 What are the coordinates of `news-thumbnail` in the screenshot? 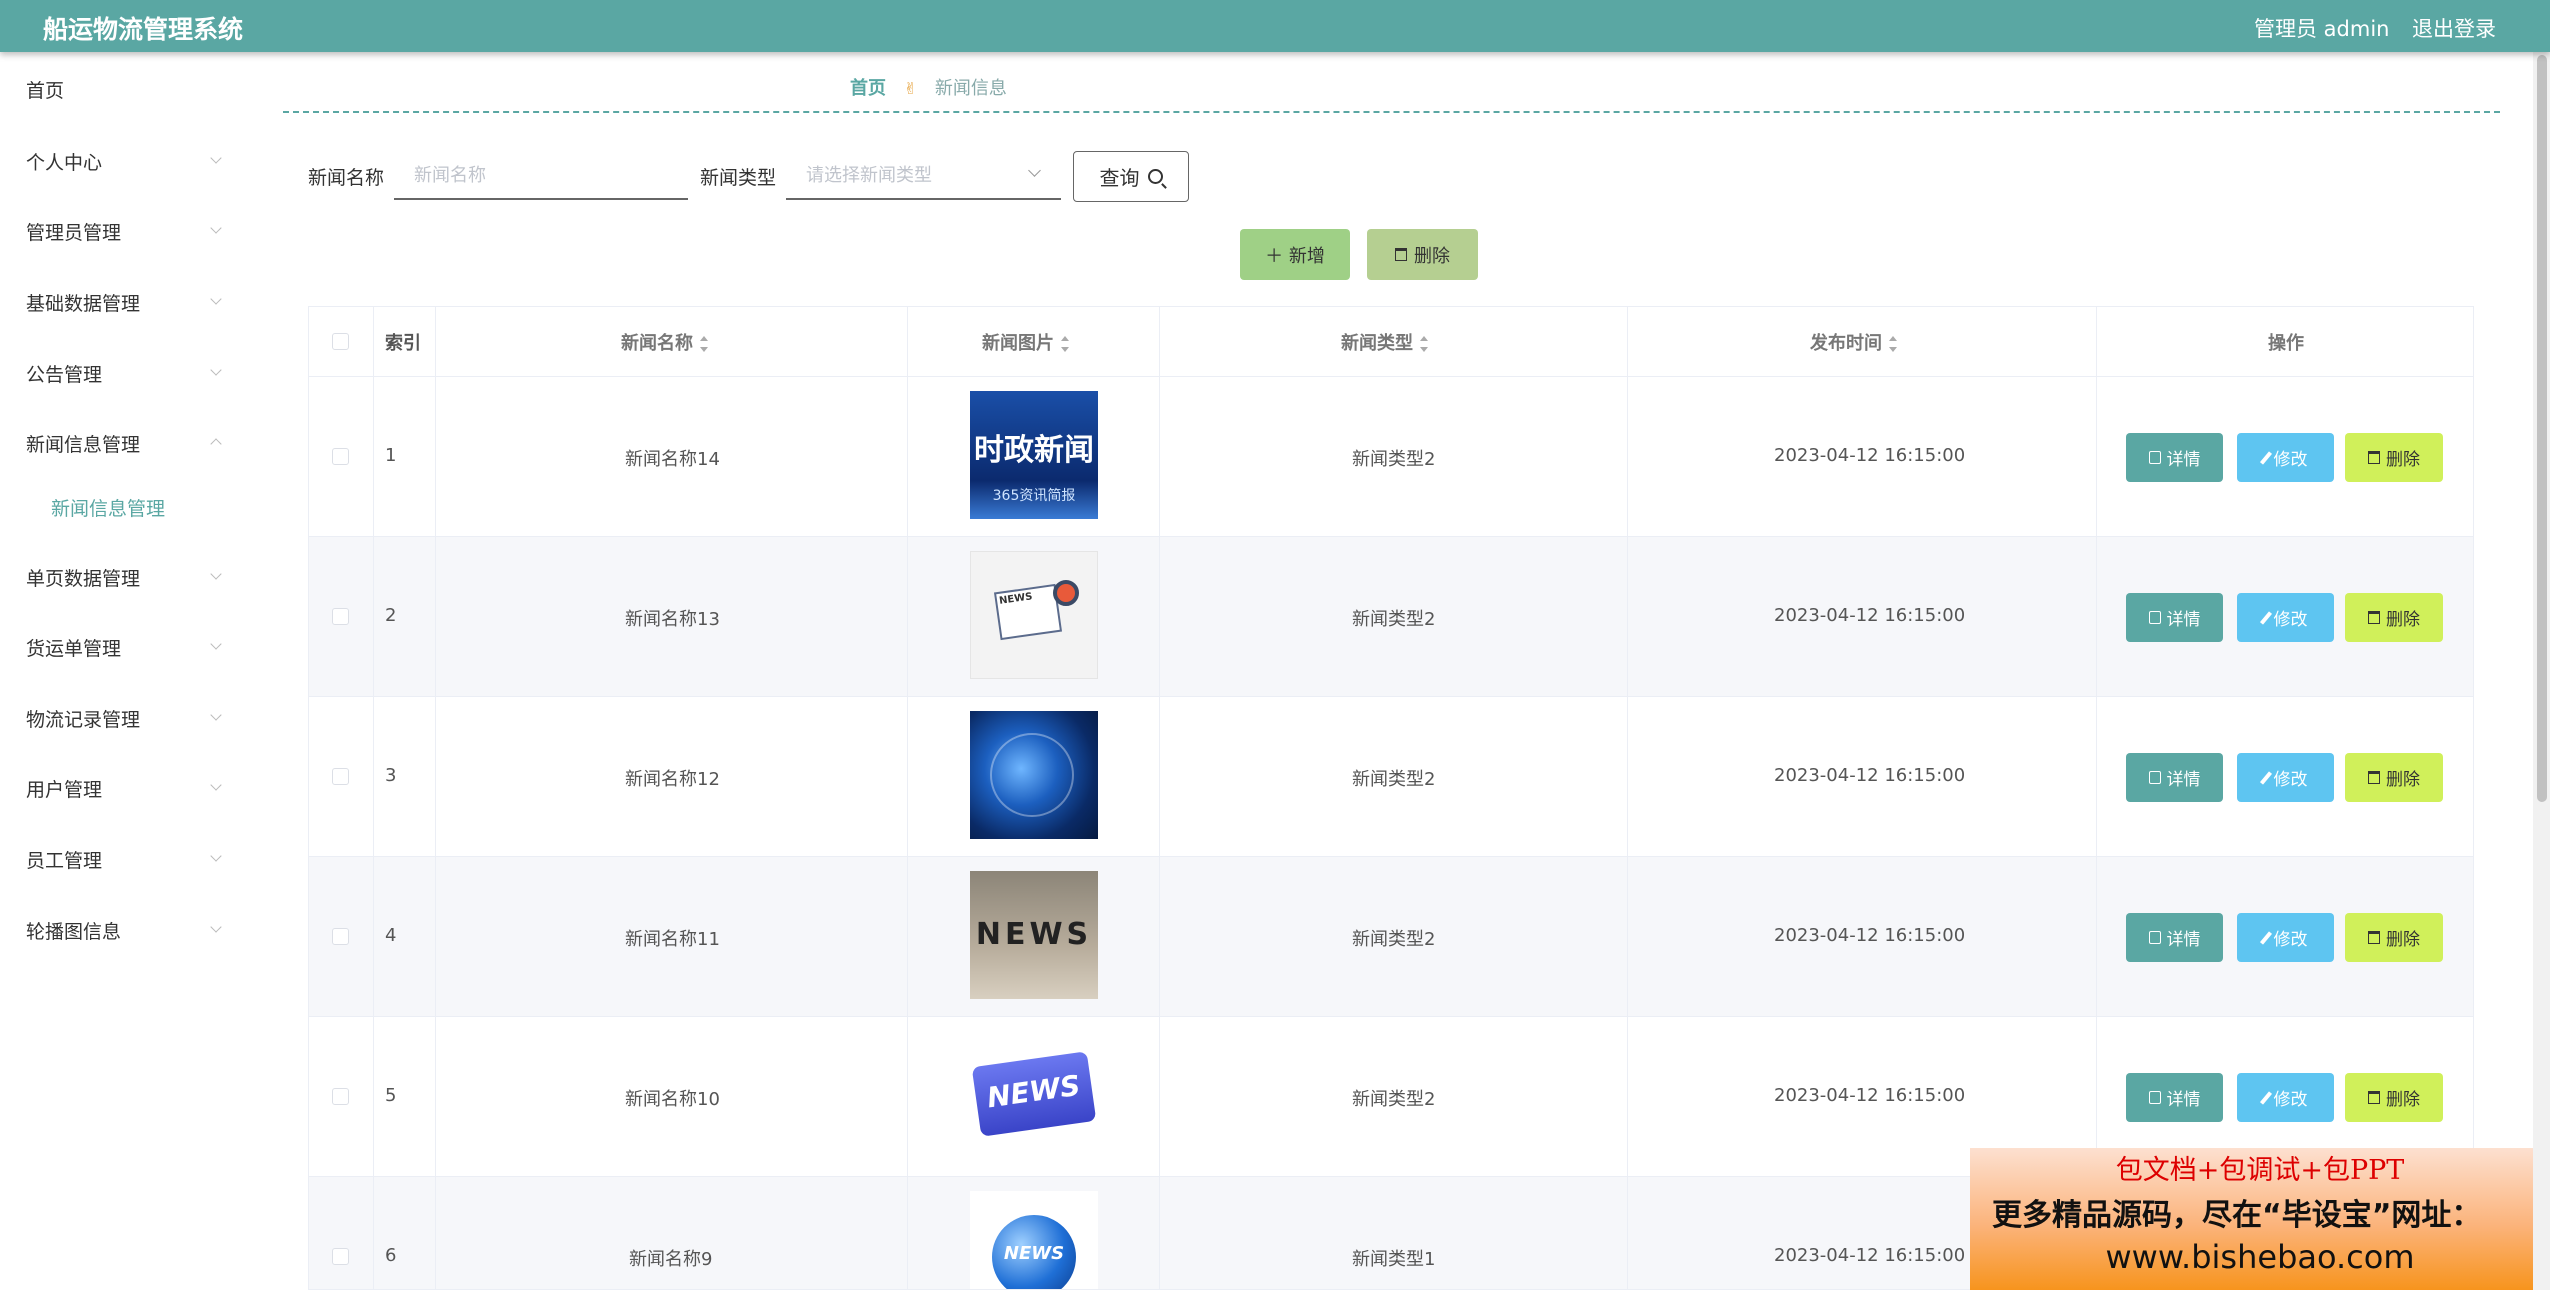 It's located at (1034, 775).